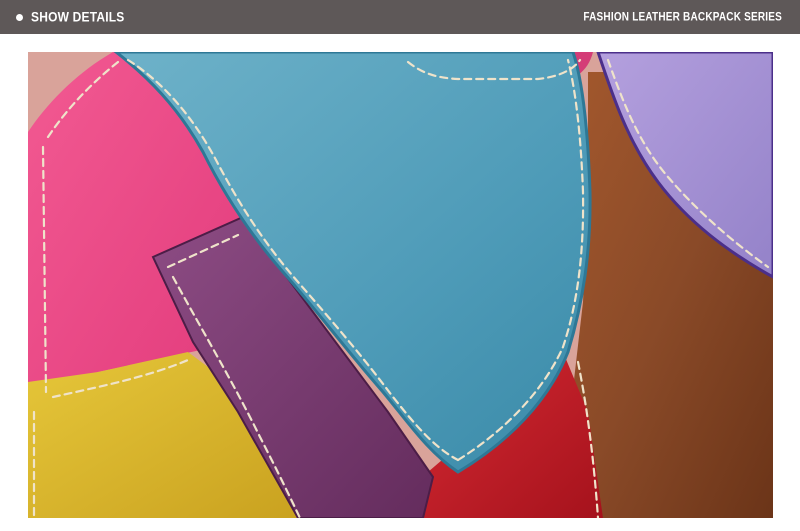 The width and height of the screenshot is (800, 531). Describe the element at coordinates (78, 17) in the screenshot. I see `section-title: SHOW DETAILS` at that location.